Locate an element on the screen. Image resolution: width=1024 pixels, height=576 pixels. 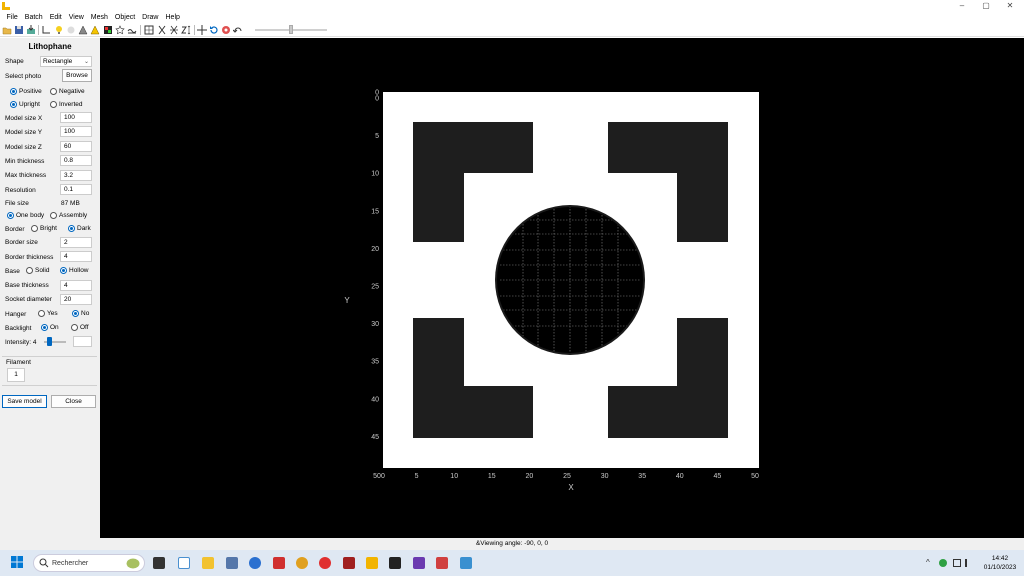
disabled-tool-icon is located at coordinates (71, 30).